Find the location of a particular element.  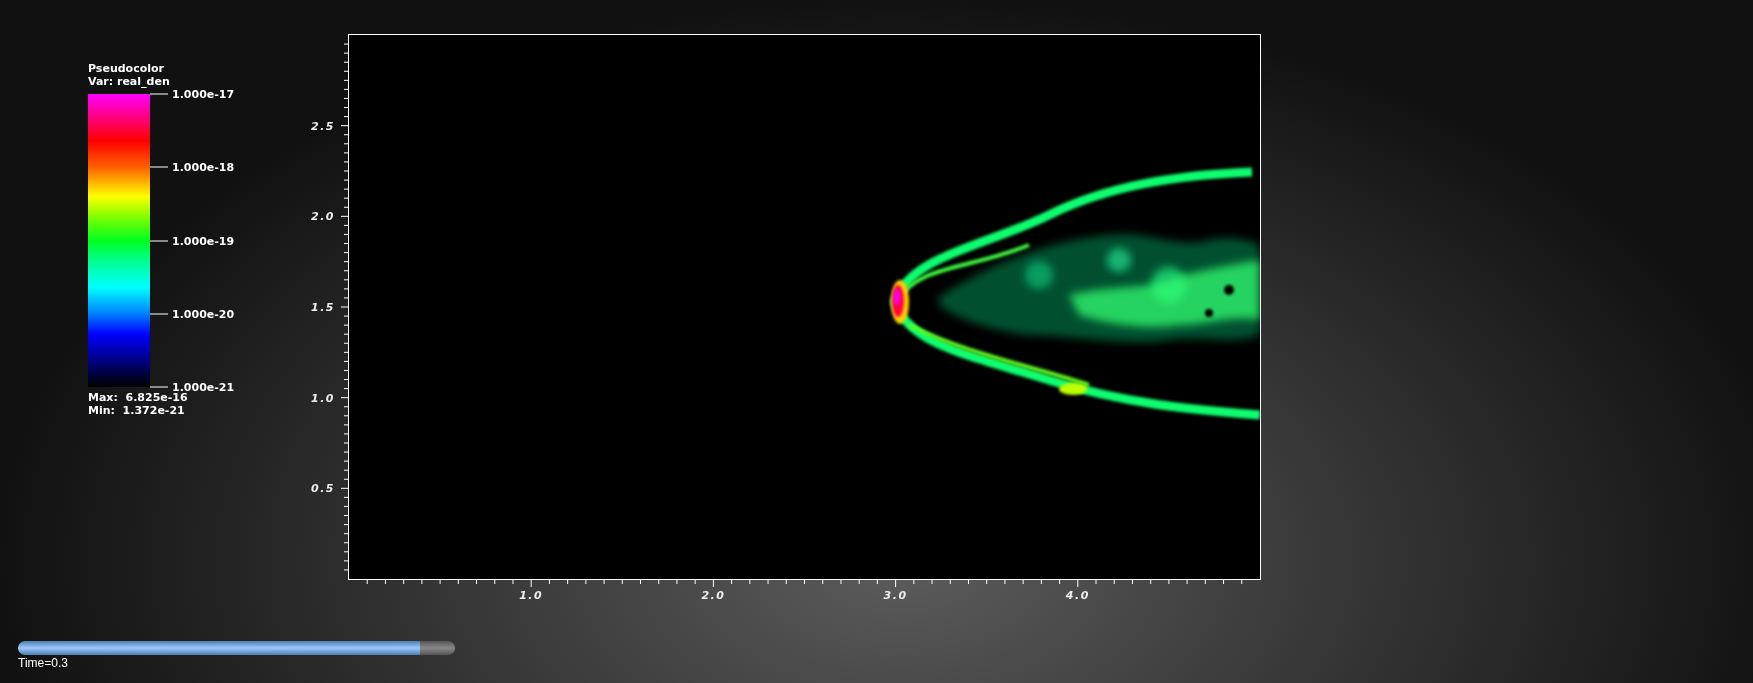

x-axis-label: 3.0 is located at coordinates (895, 595).